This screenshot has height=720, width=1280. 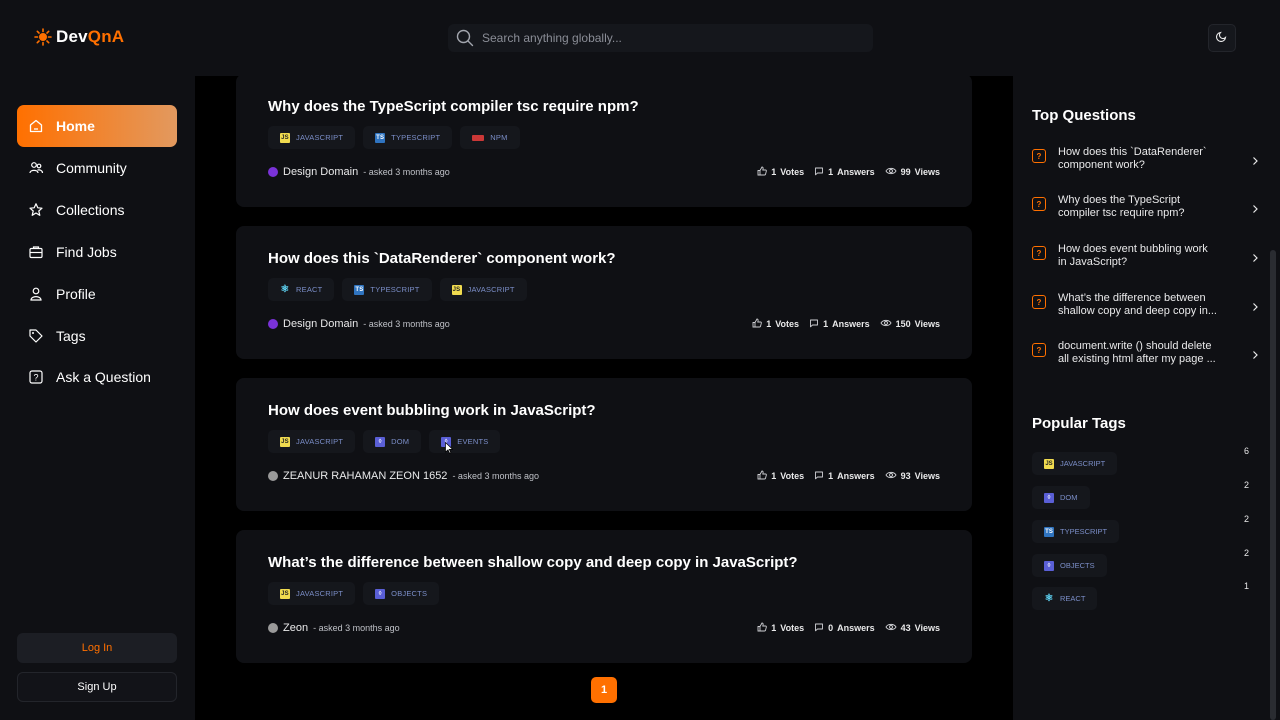 What do you see at coordinates (762, 172) in the screenshot?
I see `like-icon` at bounding box center [762, 172].